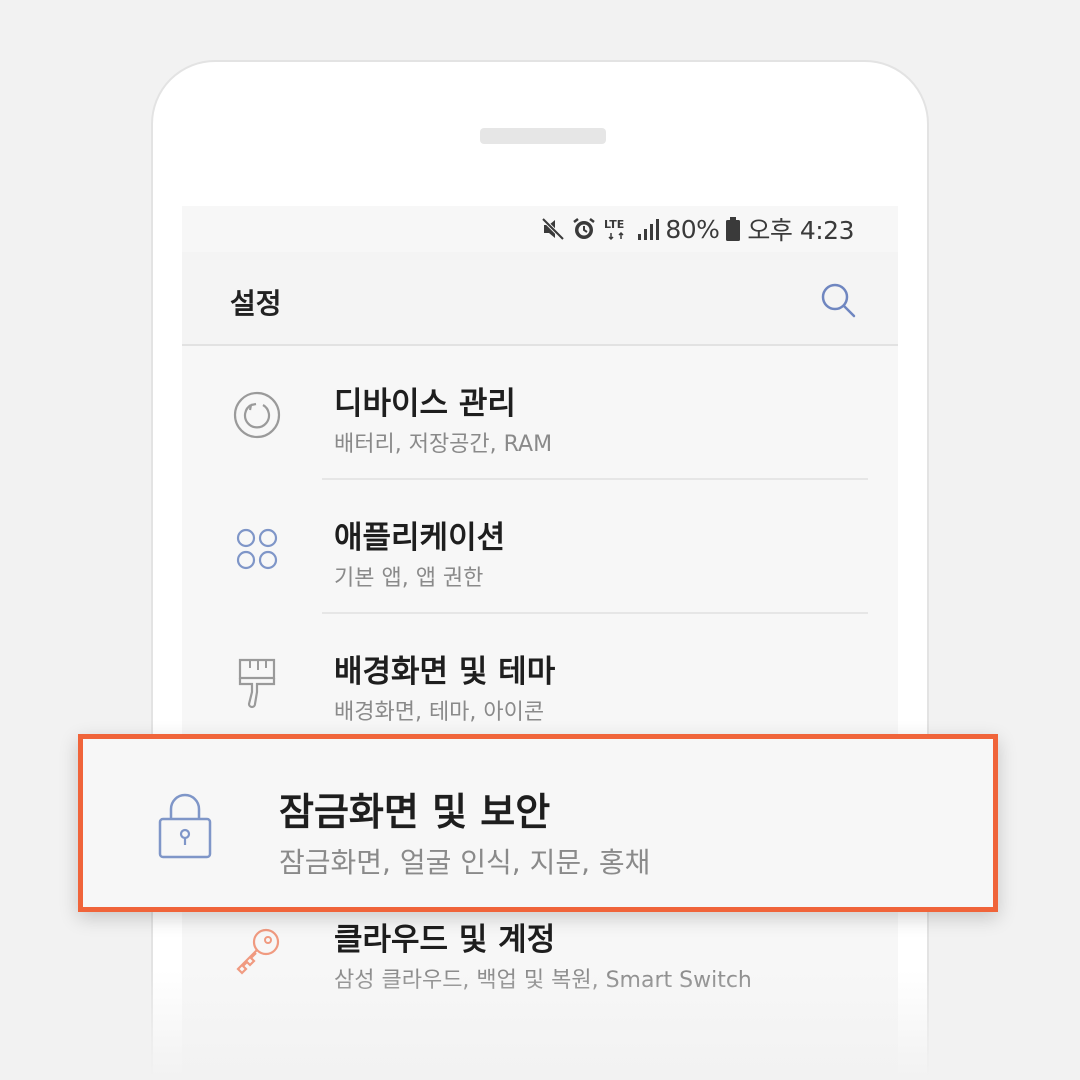 Image resolution: width=1080 pixels, height=1080 pixels. I want to click on settings-item-lockscreen-security: 잠금화면 및 보안 잠금화면, 얼굴 인식, 지문, 홍채, so click(538, 823).